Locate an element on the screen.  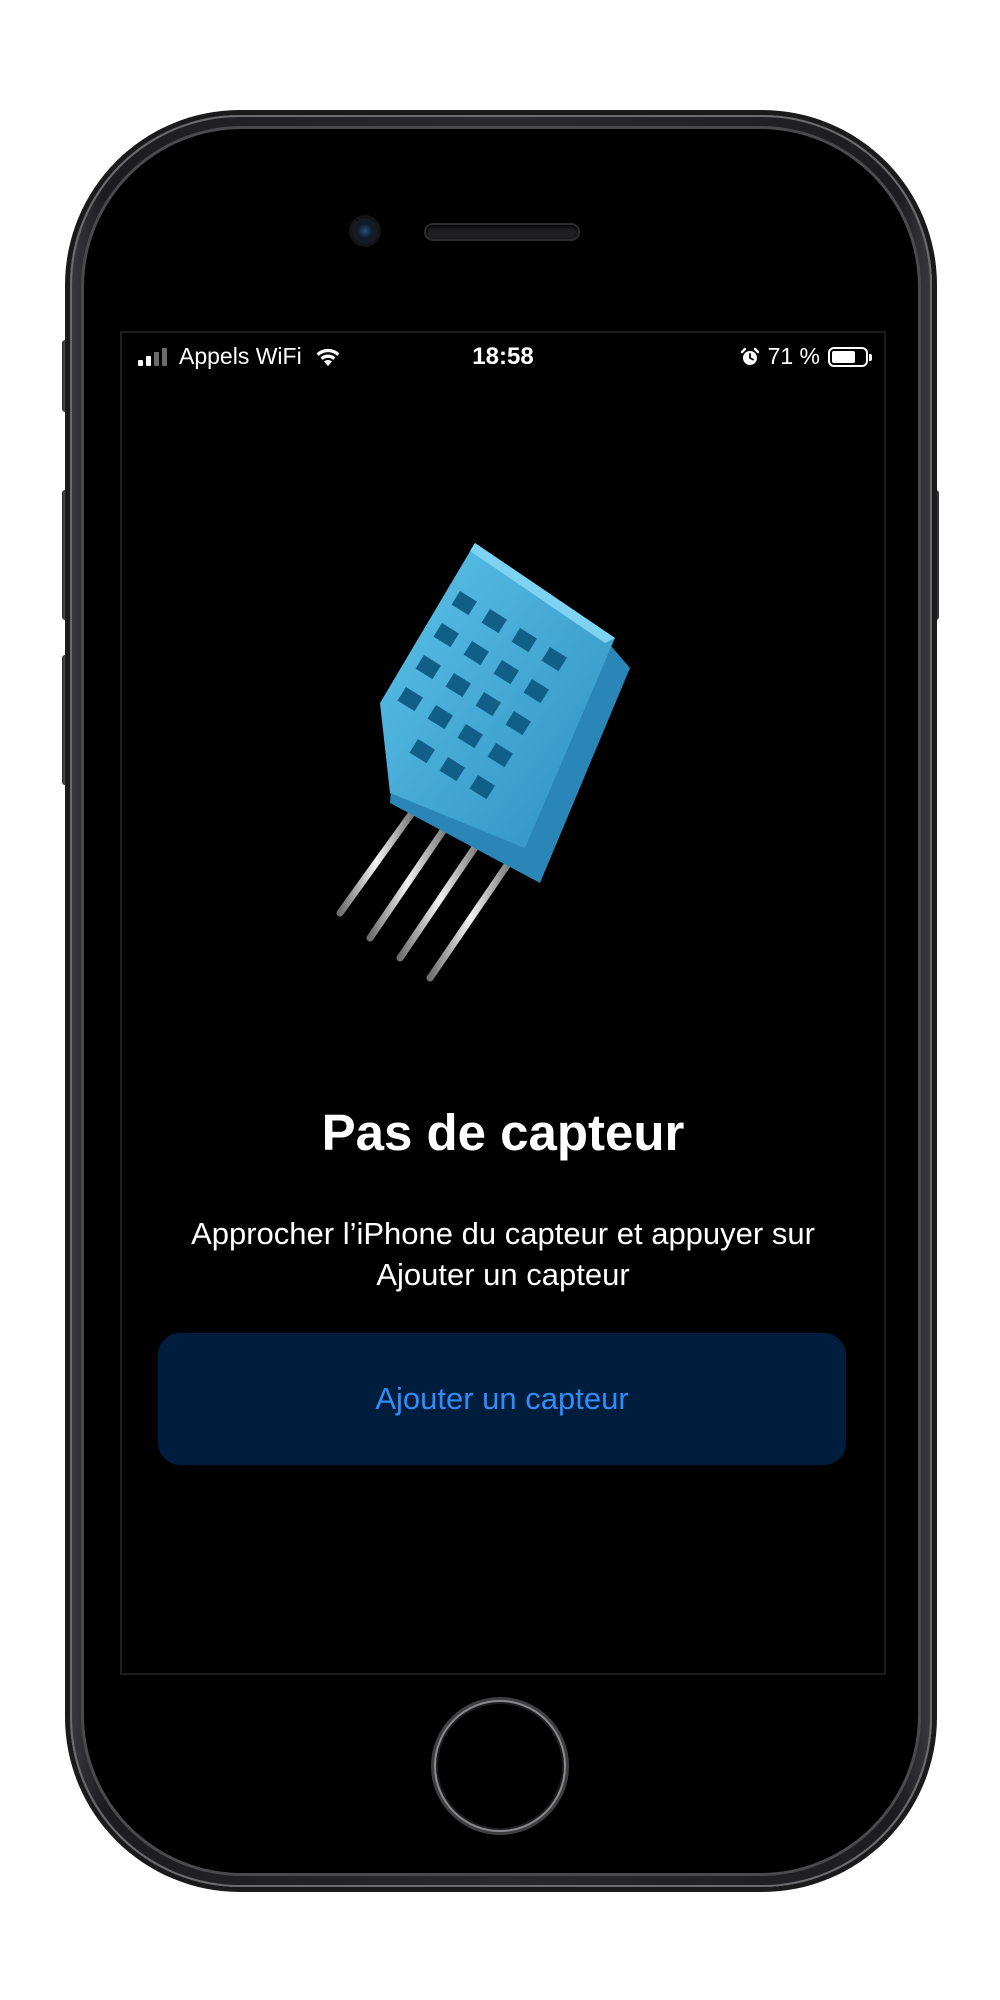
instructions-line-2: Ajouter un capteur is located at coordinates (503, 1274).